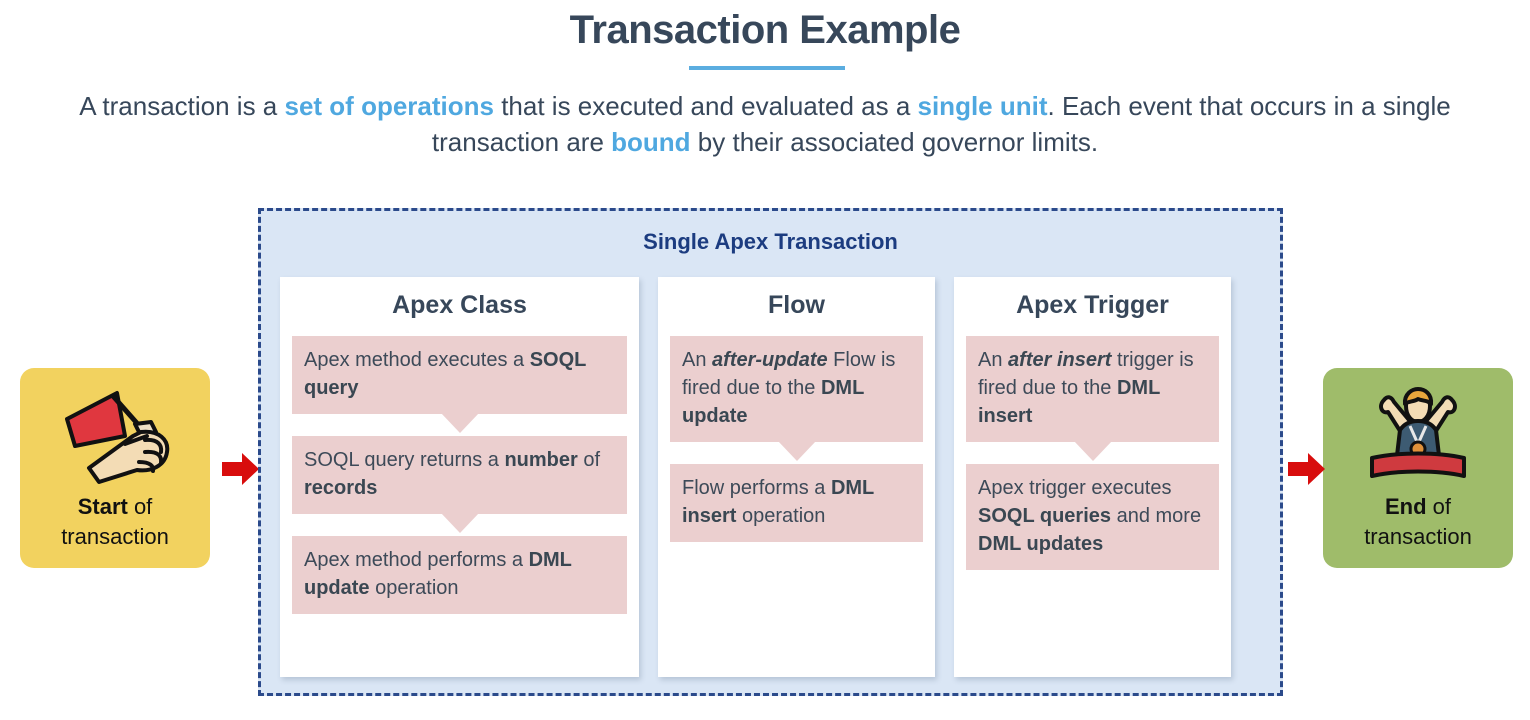 The width and height of the screenshot is (1530, 720). I want to click on end-node-label-bold: End, so click(1405, 506).